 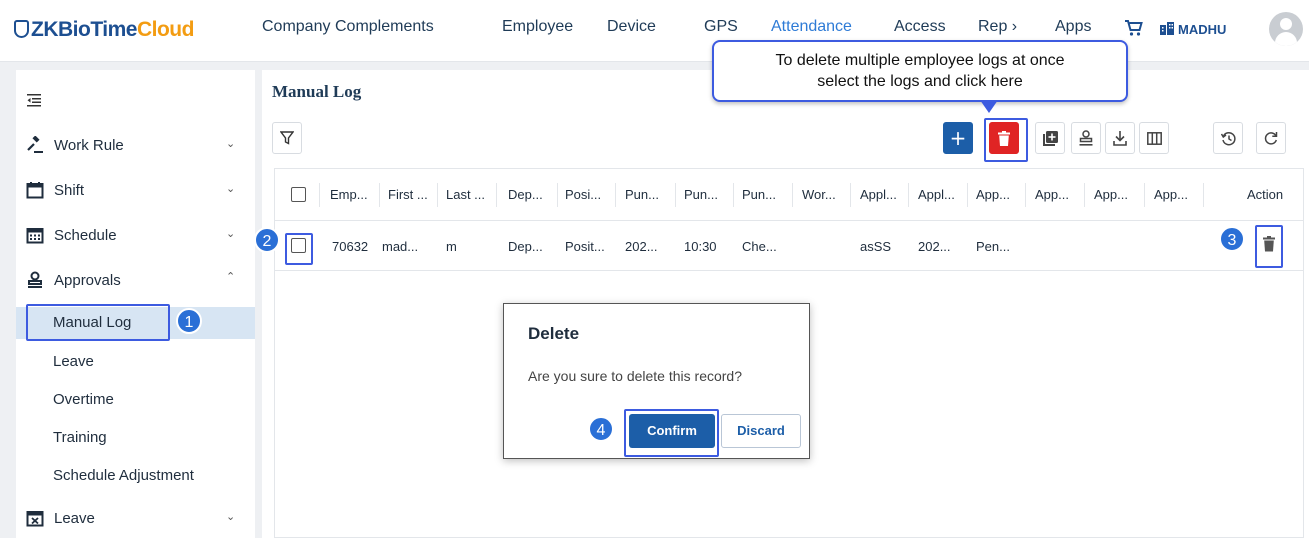 I want to click on dialog-title: Delete, so click(x=554, y=333).